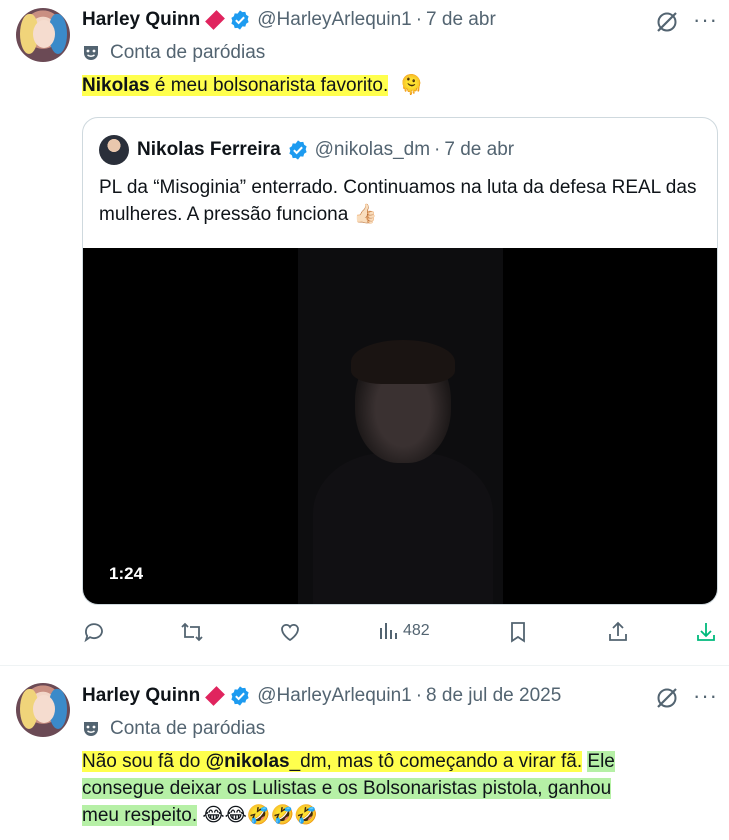  What do you see at coordinates (388, 631) in the screenshot?
I see `analytics-icon` at bounding box center [388, 631].